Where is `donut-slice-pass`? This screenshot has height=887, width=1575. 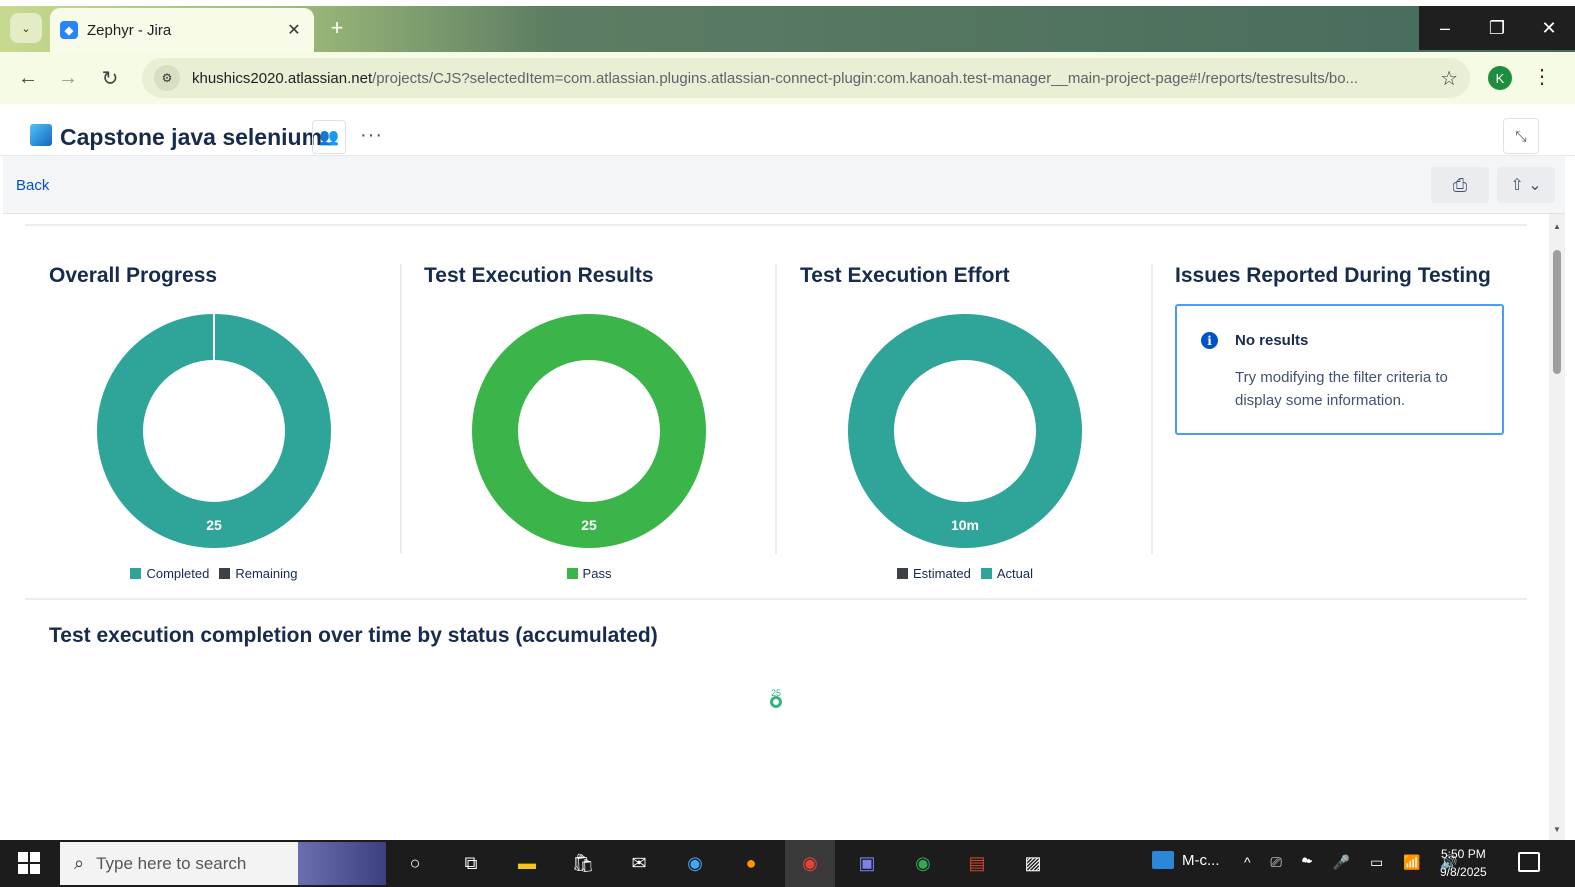
donut-slice-pass is located at coordinates (589, 431).